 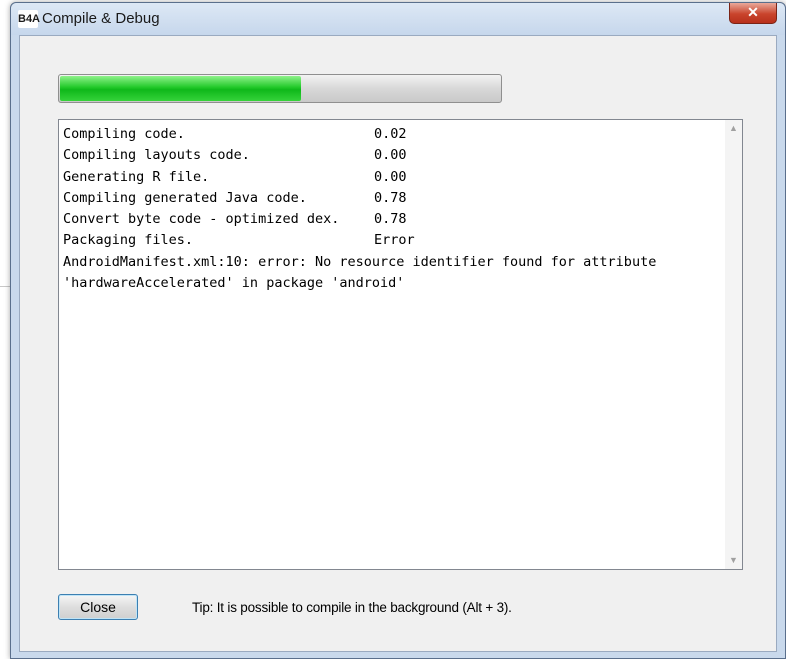 What do you see at coordinates (156, 155) in the screenshot?
I see `step-label: Compiling layouts code.` at bounding box center [156, 155].